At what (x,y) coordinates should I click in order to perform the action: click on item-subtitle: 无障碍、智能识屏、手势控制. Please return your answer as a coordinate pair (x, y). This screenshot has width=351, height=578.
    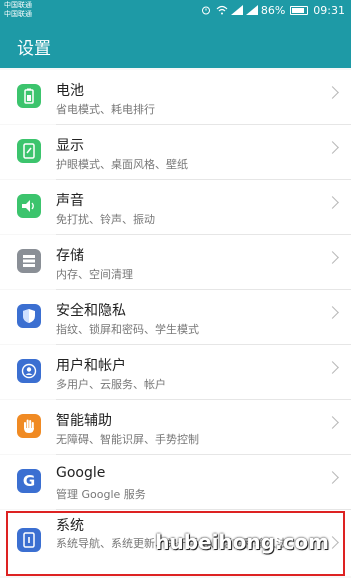
    Looking at the image, I should click on (127, 439).